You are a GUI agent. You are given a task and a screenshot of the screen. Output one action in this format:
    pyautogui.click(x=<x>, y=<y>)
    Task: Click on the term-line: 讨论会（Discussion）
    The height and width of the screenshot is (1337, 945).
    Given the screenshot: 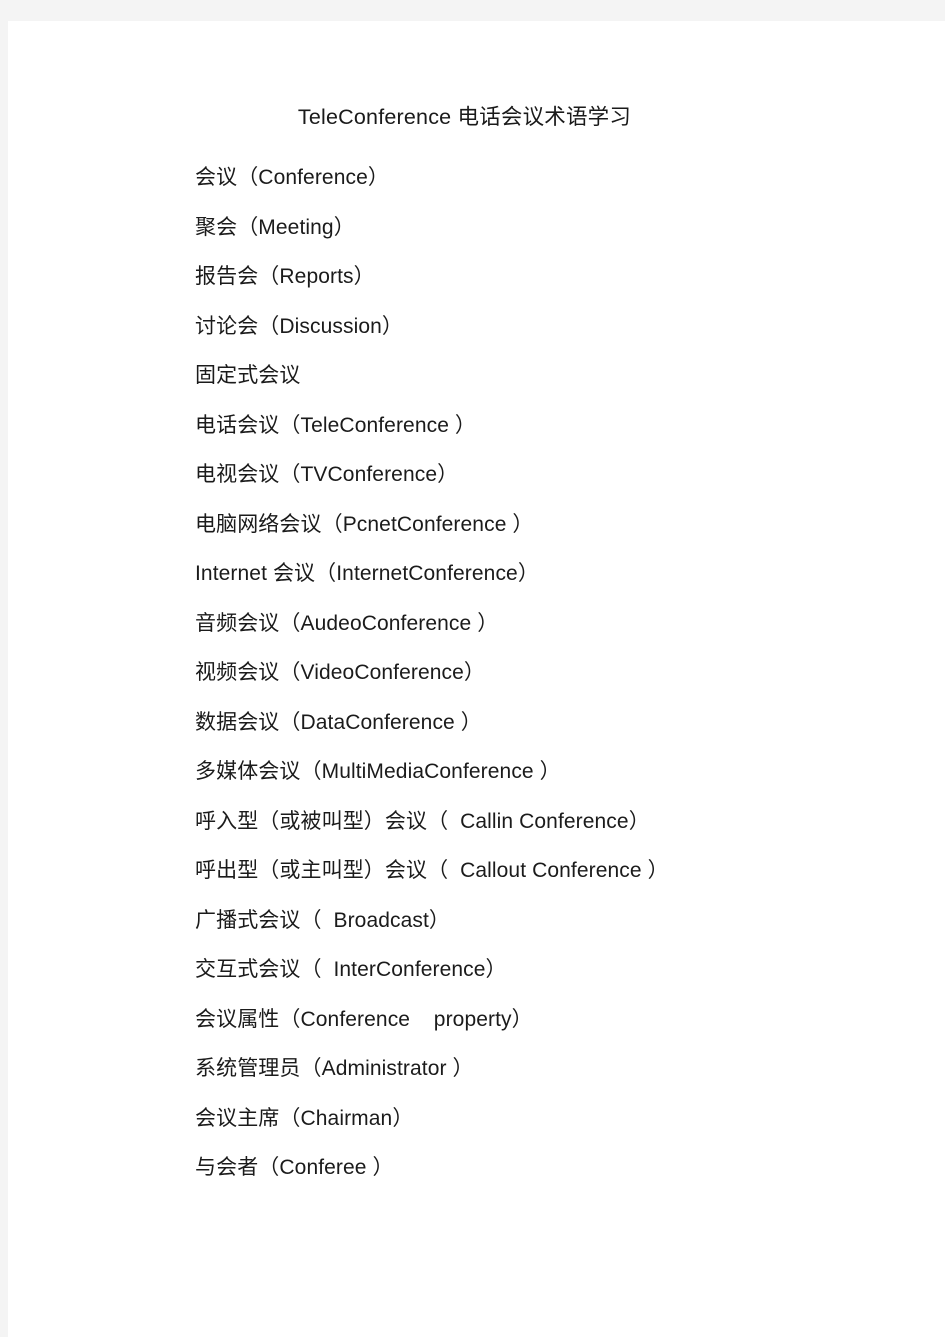 What is the action you would take?
    pyautogui.click(x=299, y=326)
    